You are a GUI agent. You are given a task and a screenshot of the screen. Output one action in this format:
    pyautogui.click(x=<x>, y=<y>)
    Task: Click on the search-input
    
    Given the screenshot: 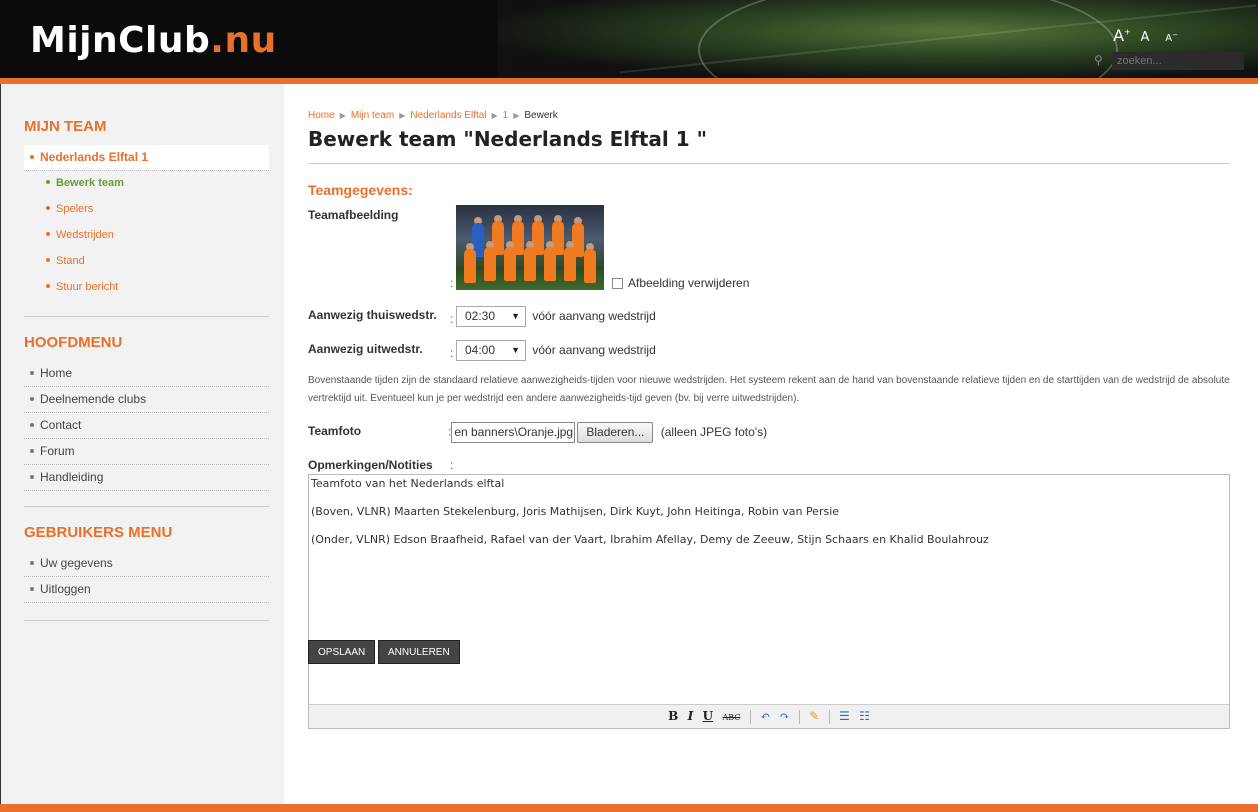 What is the action you would take?
    pyautogui.click(x=1178, y=61)
    